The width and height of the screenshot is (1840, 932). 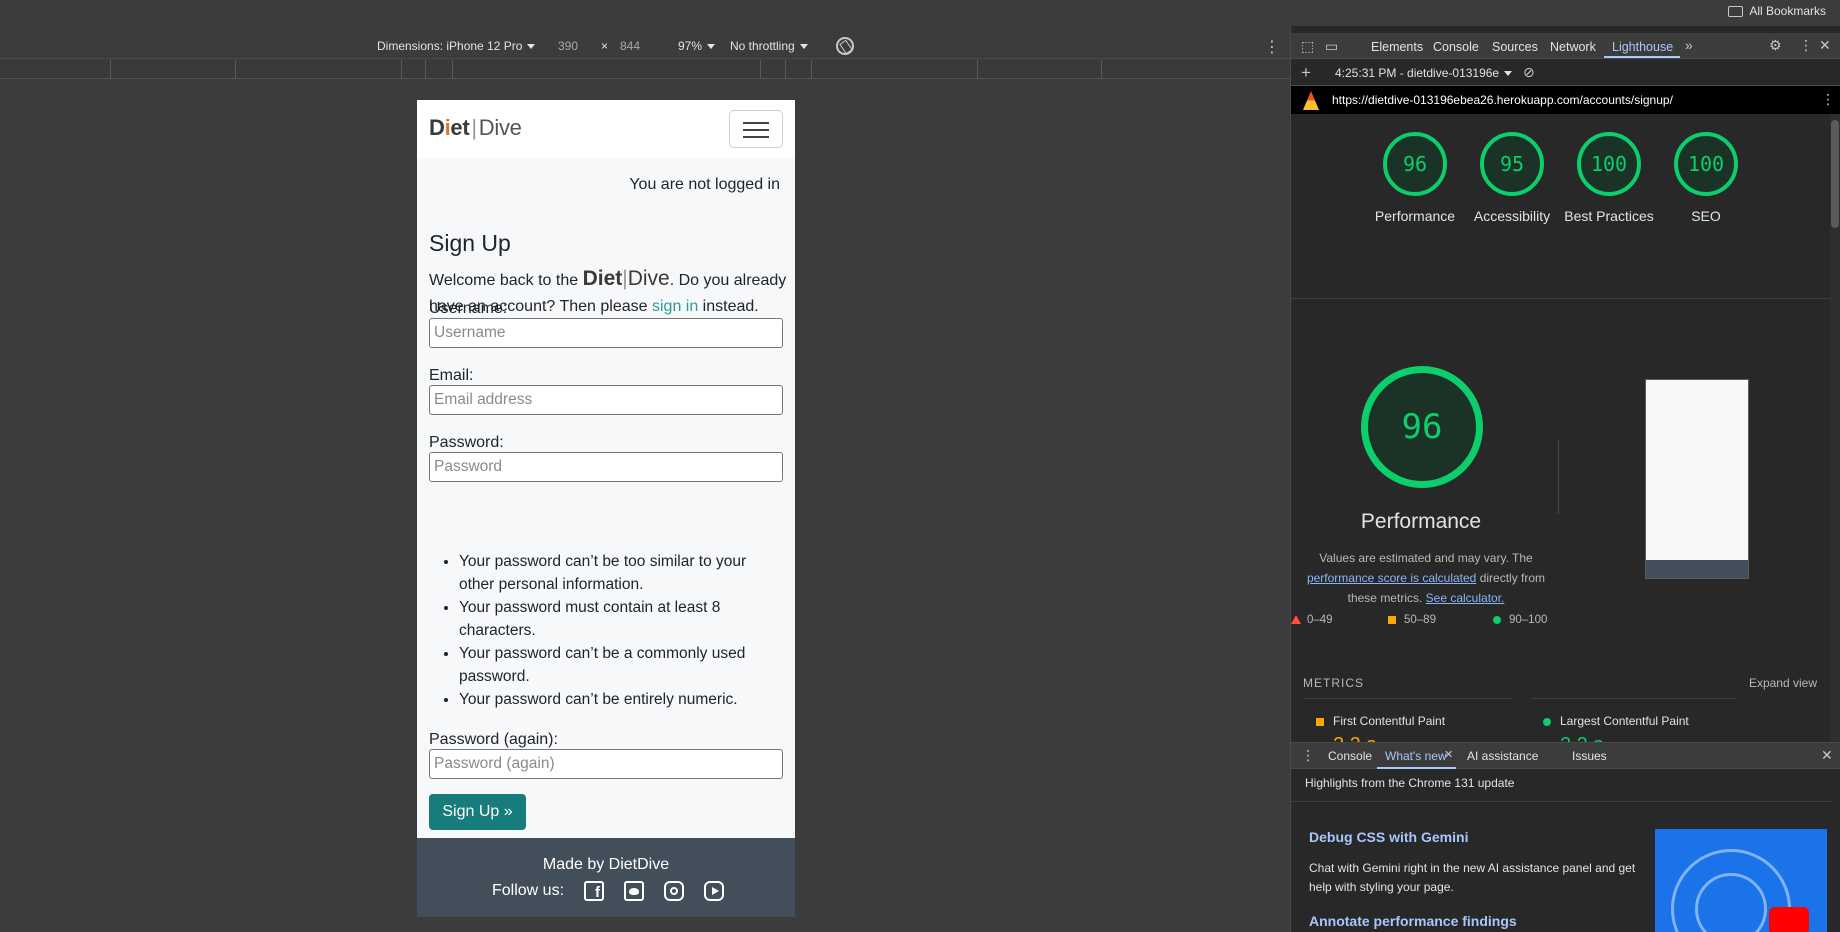 I want to click on score-gauge-accessibility: 95, so click(x=1512, y=164).